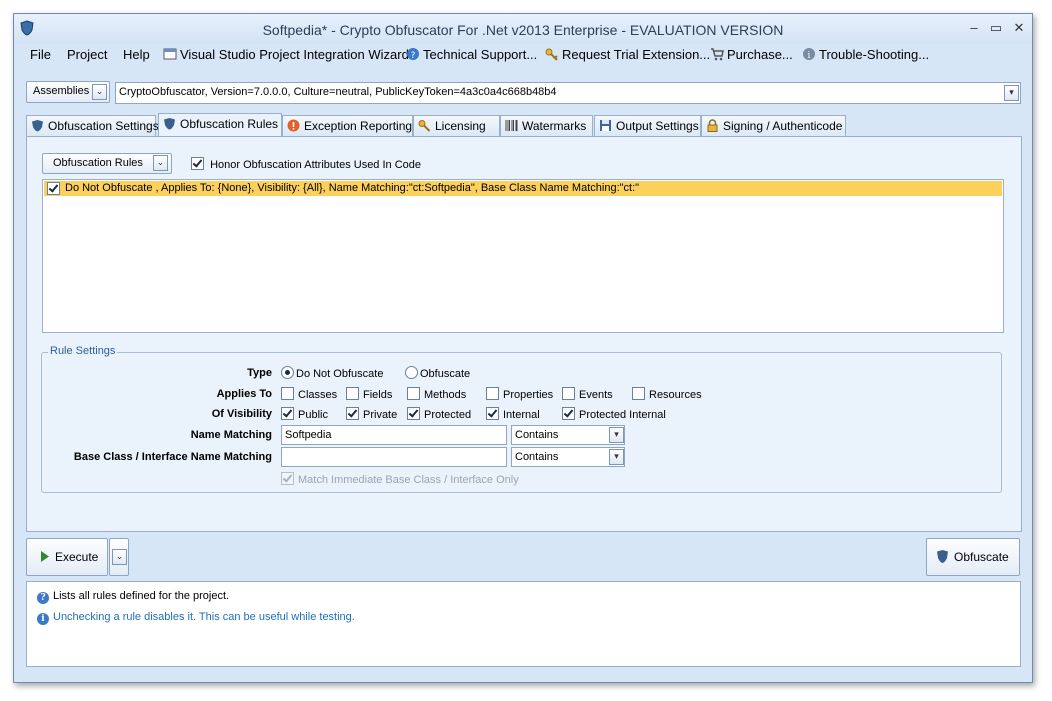  What do you see at coordinates (83, 351) in the screenshot?
I see `rule-settings-title: Rule Settings` at bounding box center [83, 351].